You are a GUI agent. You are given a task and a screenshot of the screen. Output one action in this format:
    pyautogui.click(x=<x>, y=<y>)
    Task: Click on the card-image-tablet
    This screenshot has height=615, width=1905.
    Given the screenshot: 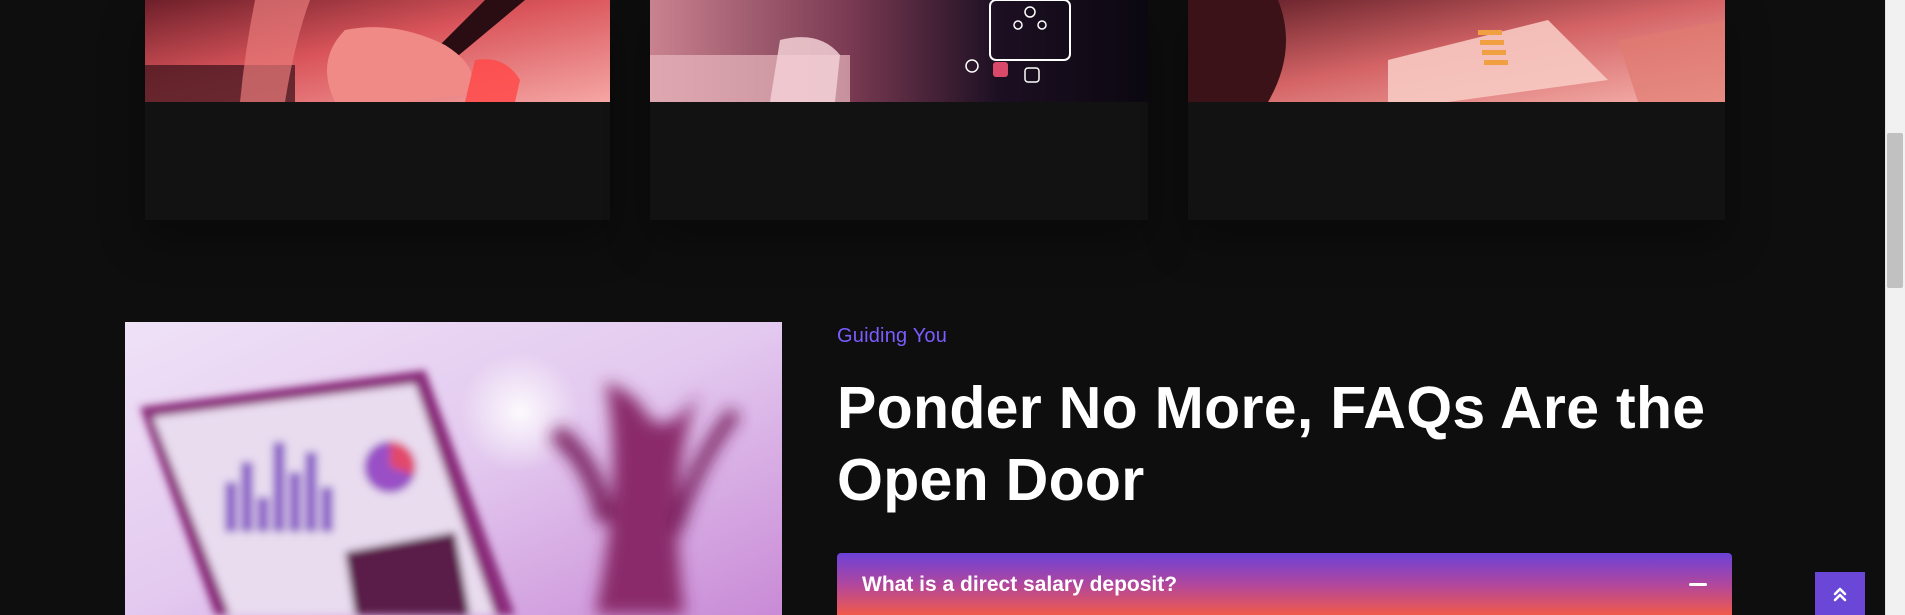 What is the action you would take?
    pyautogui.click(x=377, y=51)
    